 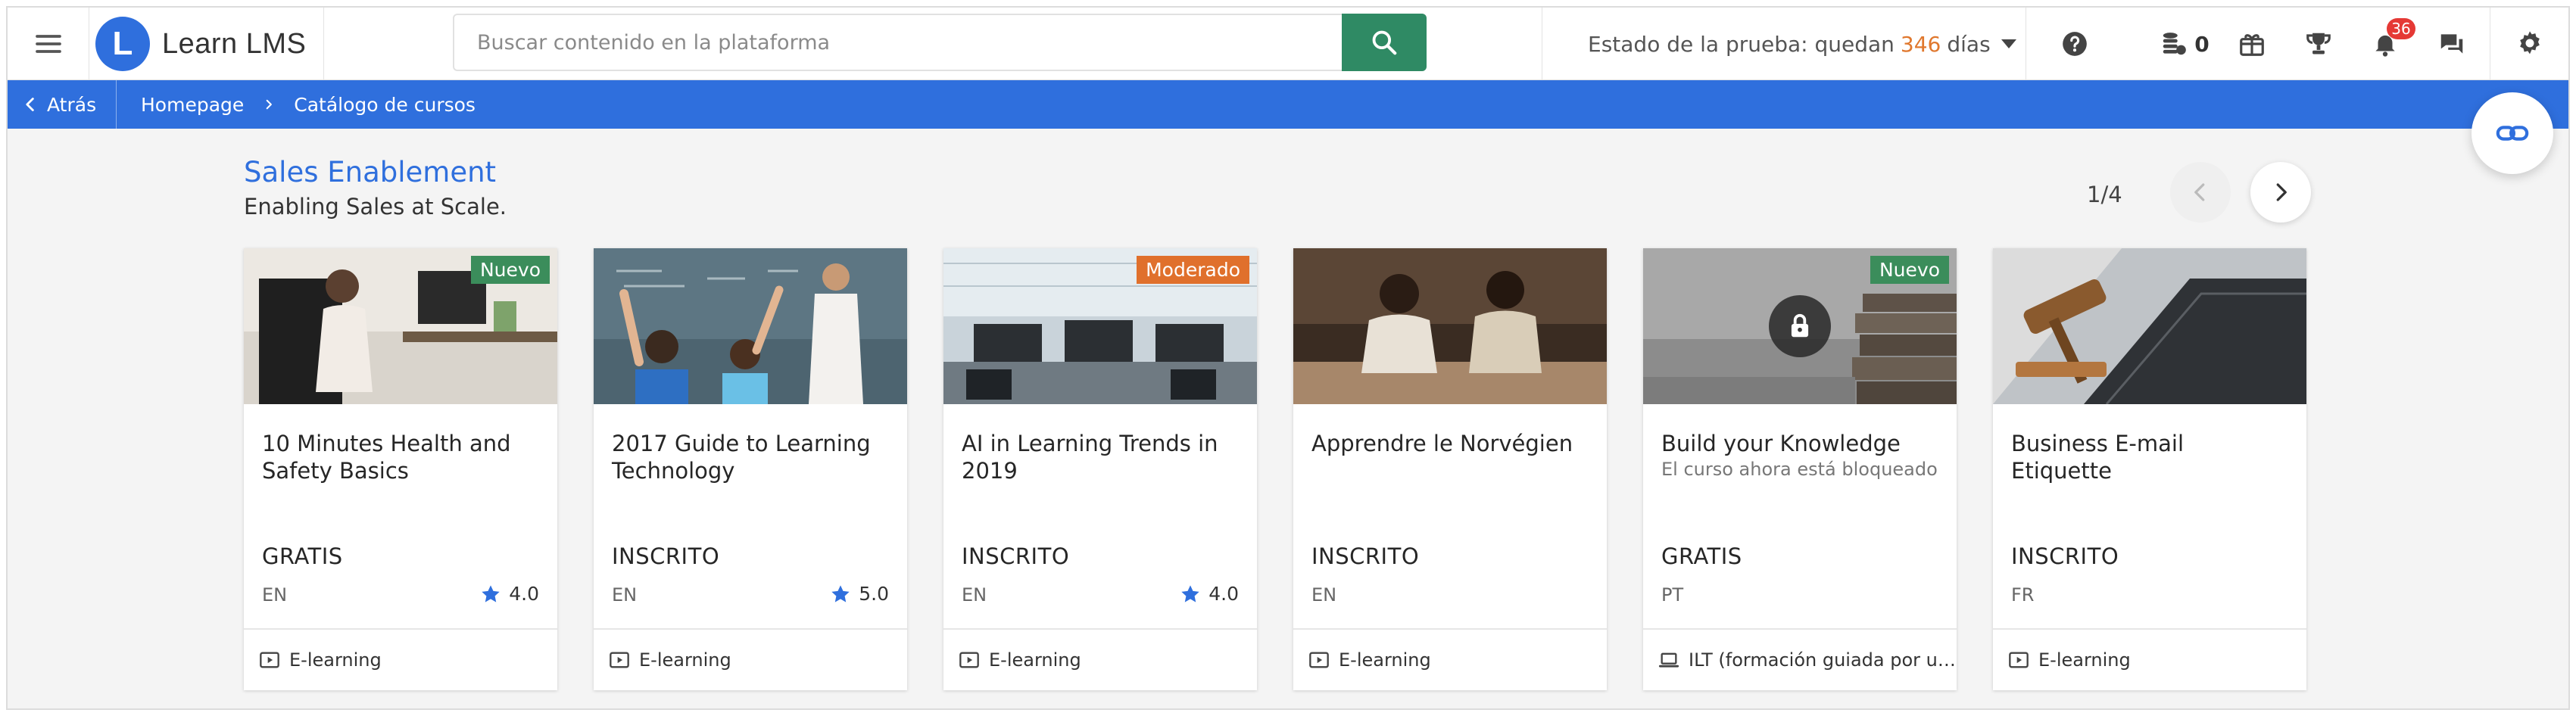 I want to click on trial-status-label: Estado de la prueba: quedan, so click(x=1741, y=44).